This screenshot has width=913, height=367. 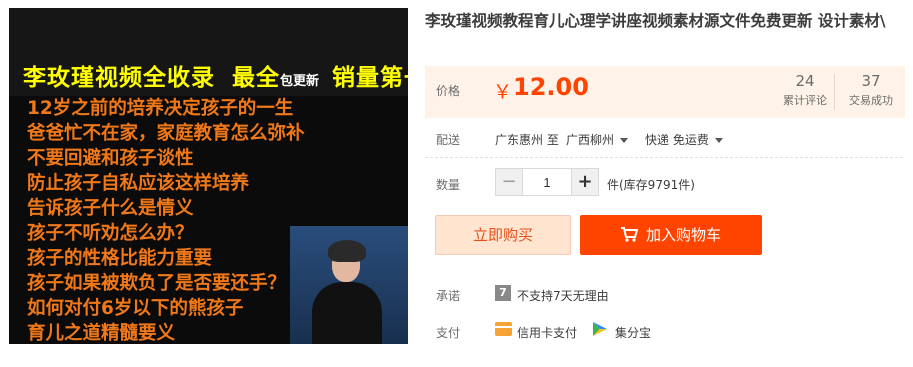 What do you see at coordinates (120, 258) in the screenshot?
I see `image-line: 孩子的性格比能力重要` at bounding box center [120, 258].